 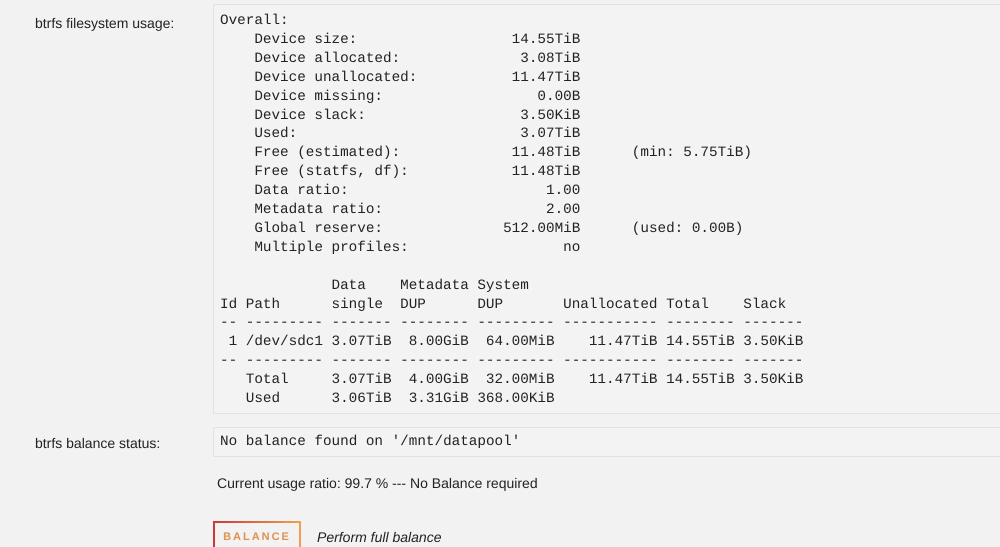 I want to click on usage-ratio-text: Current usage ratio: 99.7 % --- No Balance required, so click(x=377, y=483).